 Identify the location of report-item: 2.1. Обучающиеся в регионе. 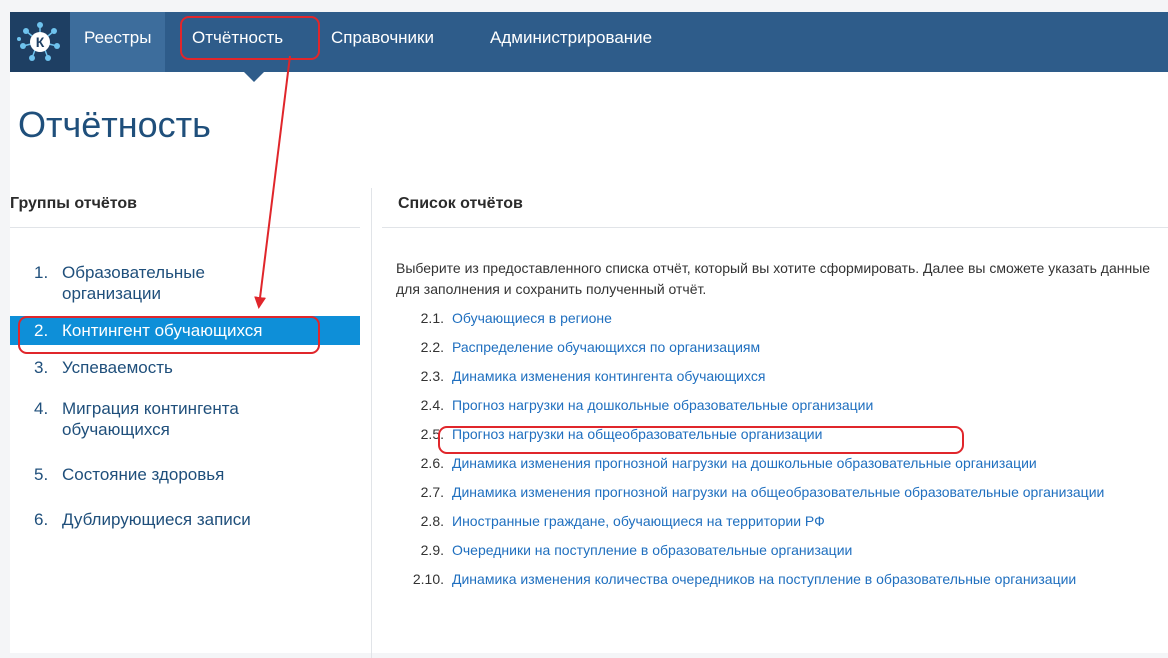
(782, 318).